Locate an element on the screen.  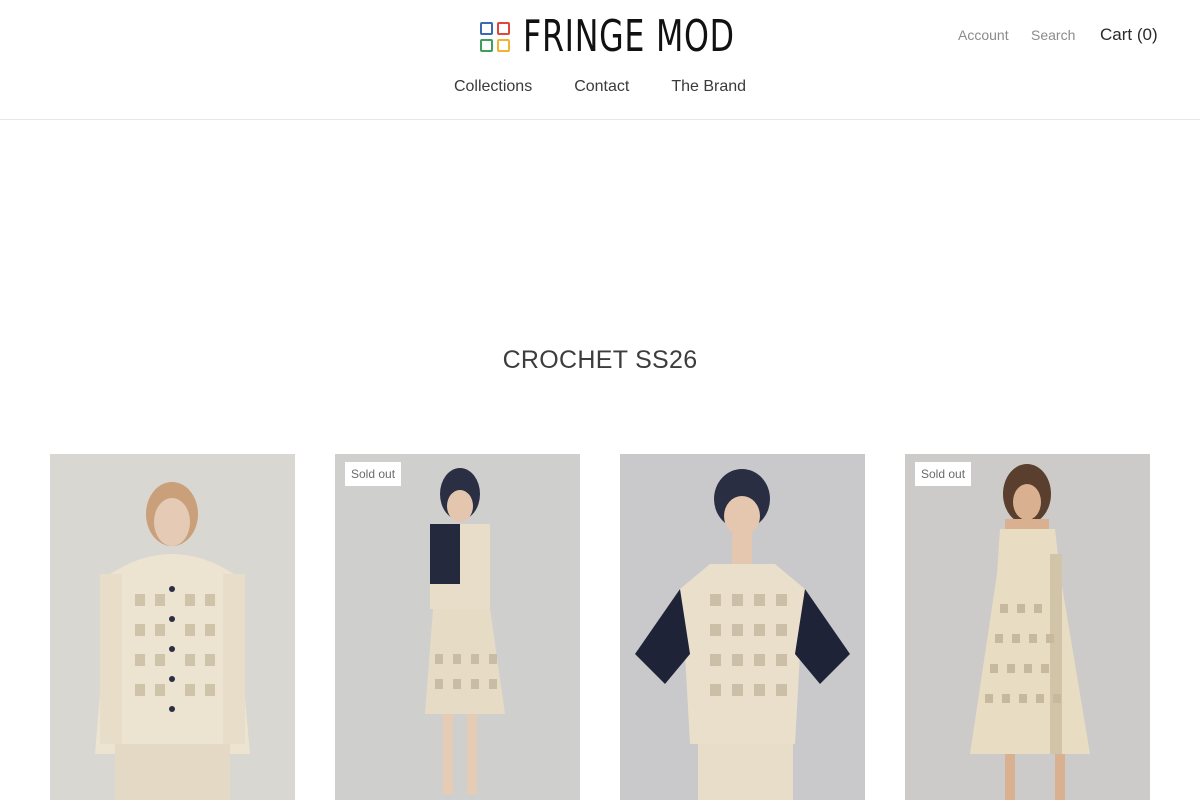
logo-mark-icon is located at coordinates (495, 37).